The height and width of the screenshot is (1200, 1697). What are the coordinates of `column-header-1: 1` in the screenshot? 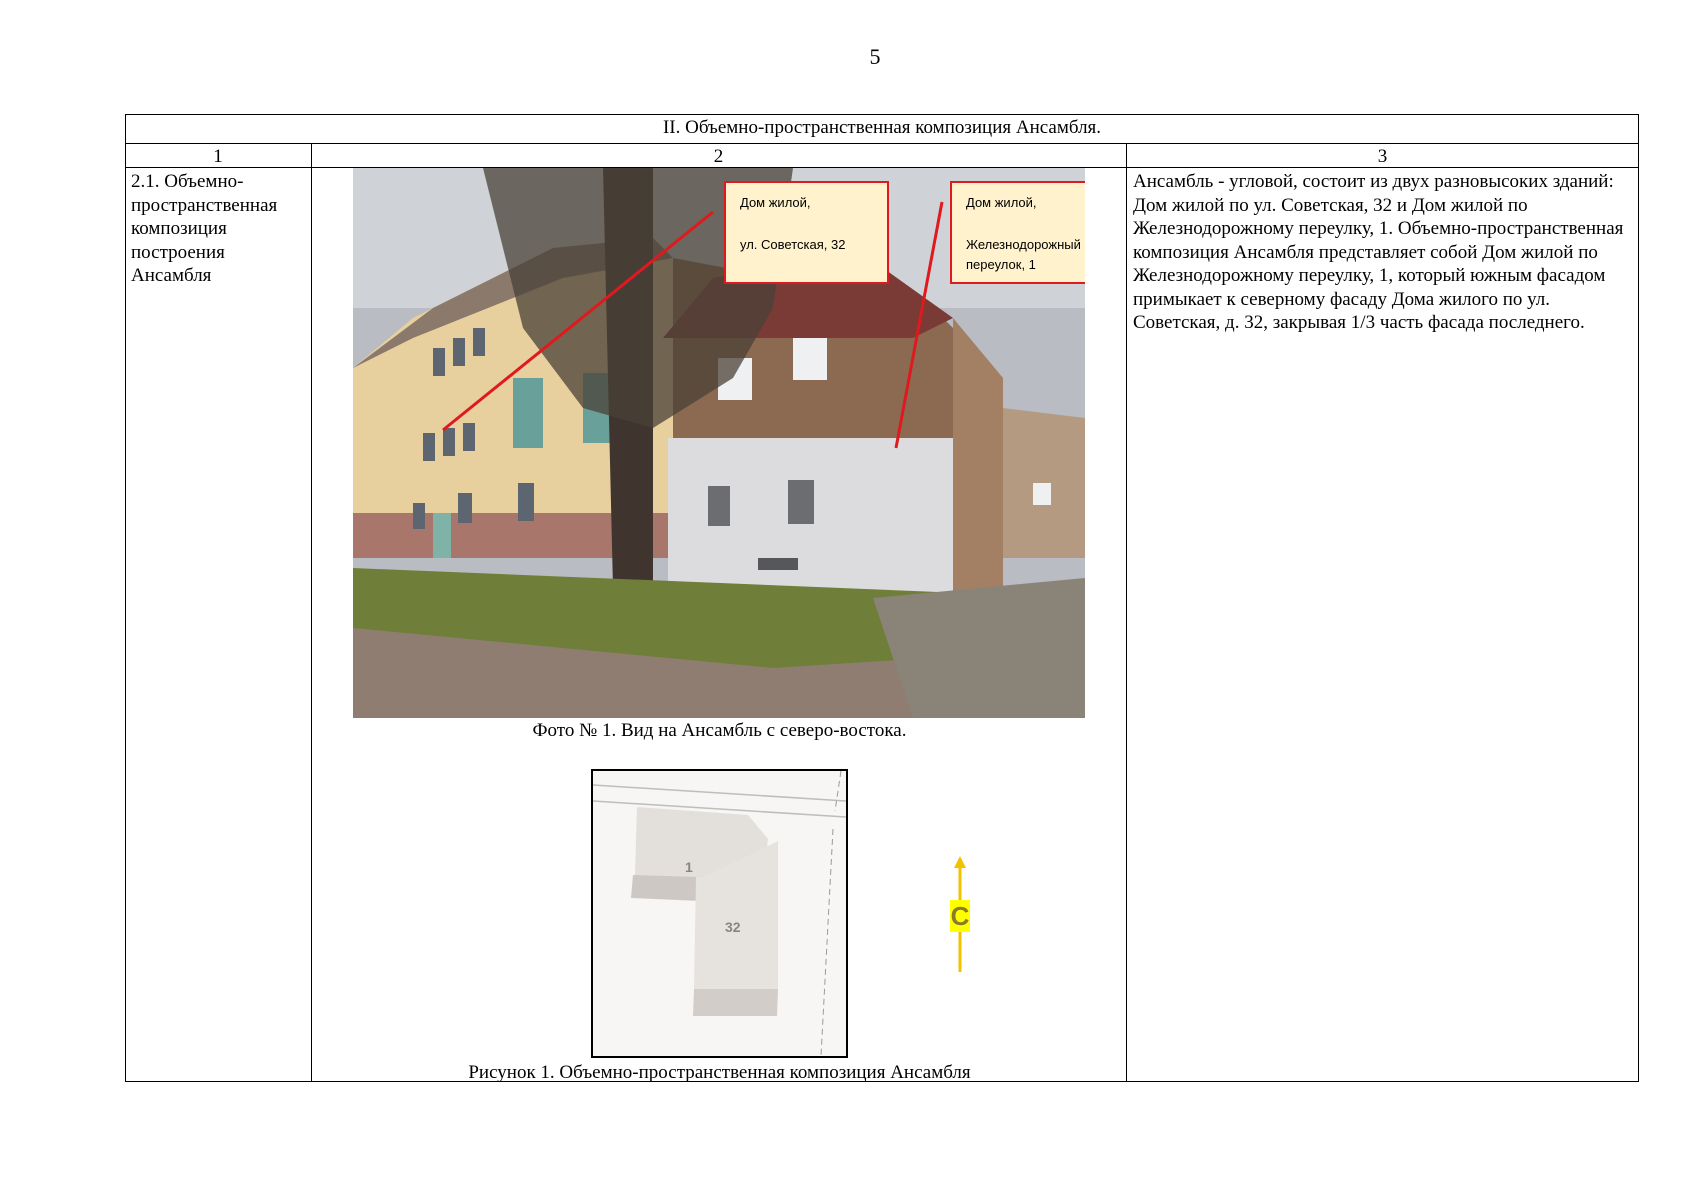 It's located at (218, 156).